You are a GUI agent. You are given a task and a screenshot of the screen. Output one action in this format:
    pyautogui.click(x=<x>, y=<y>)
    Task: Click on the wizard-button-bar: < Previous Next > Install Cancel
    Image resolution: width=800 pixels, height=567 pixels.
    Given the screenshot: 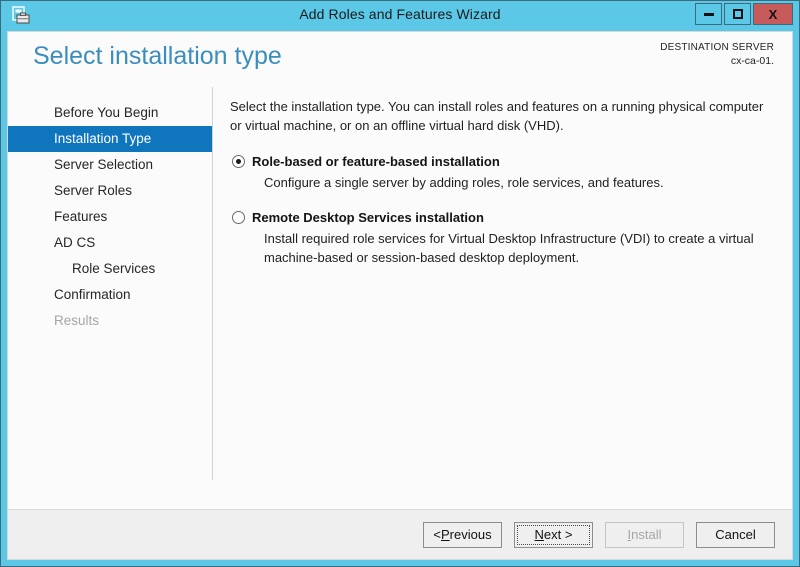 What is the action you would take?
    pyautogui.click(x=400, y=534)
    